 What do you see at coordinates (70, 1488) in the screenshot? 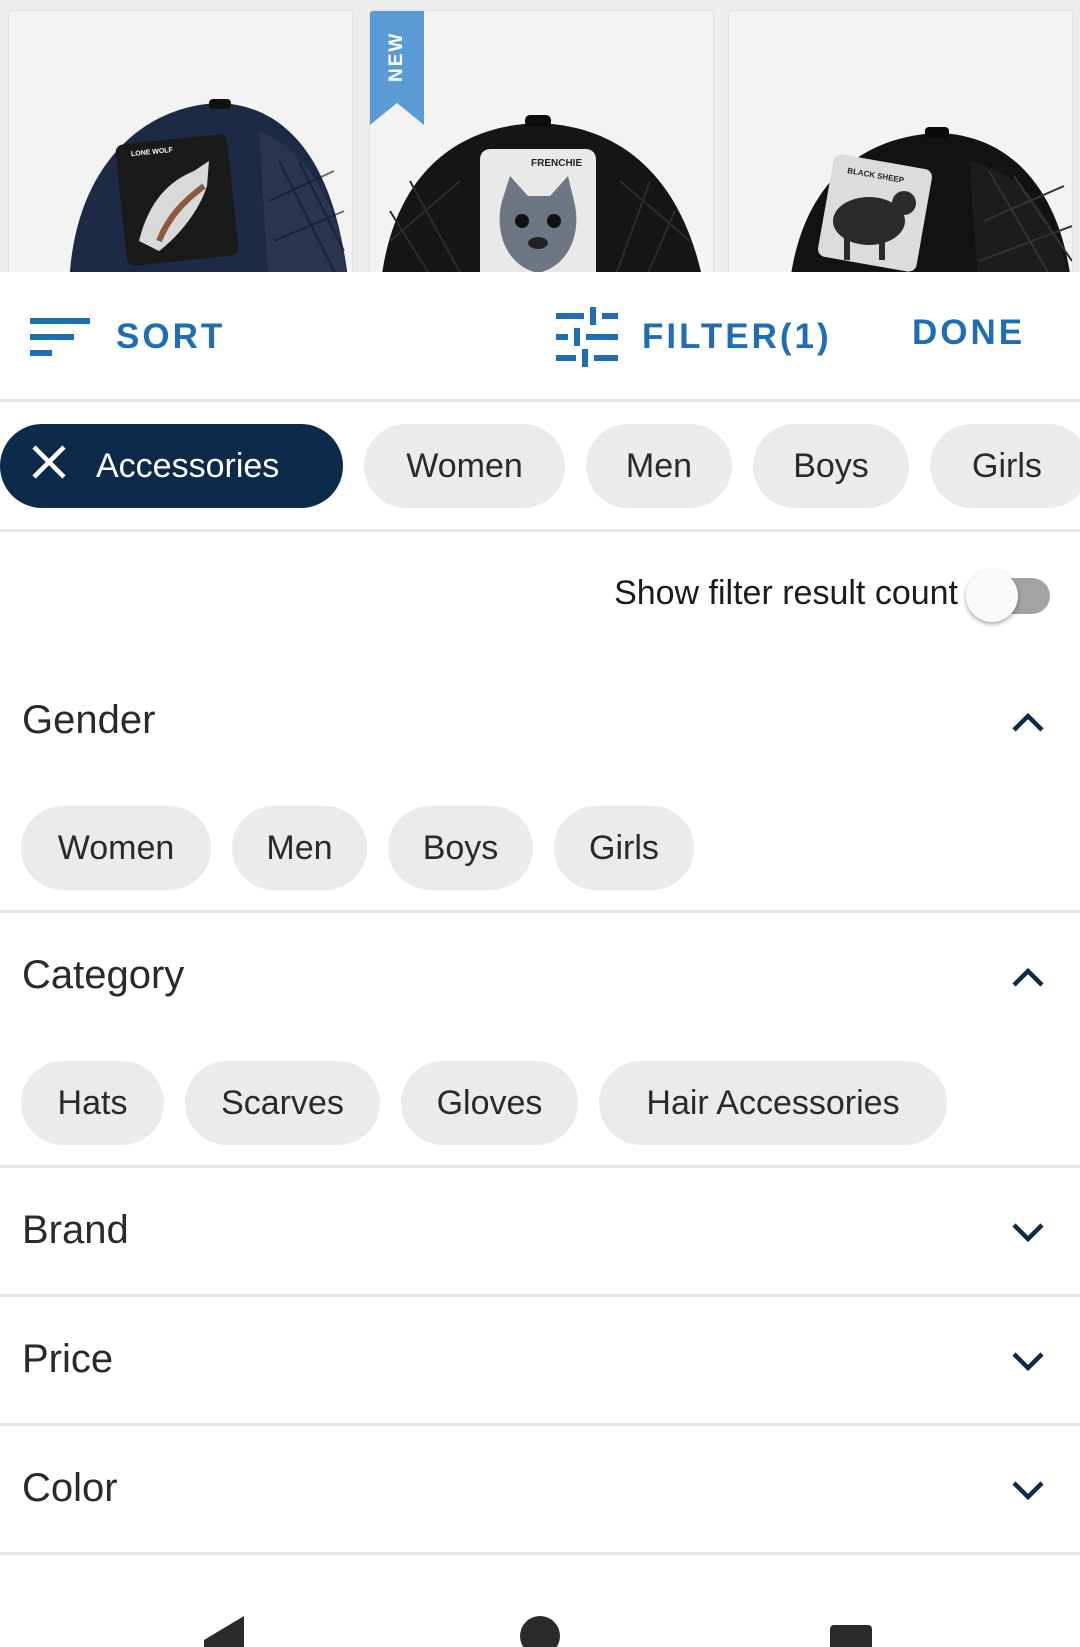
I see `section-title-color: Color` at bounding box center [70, 1488].